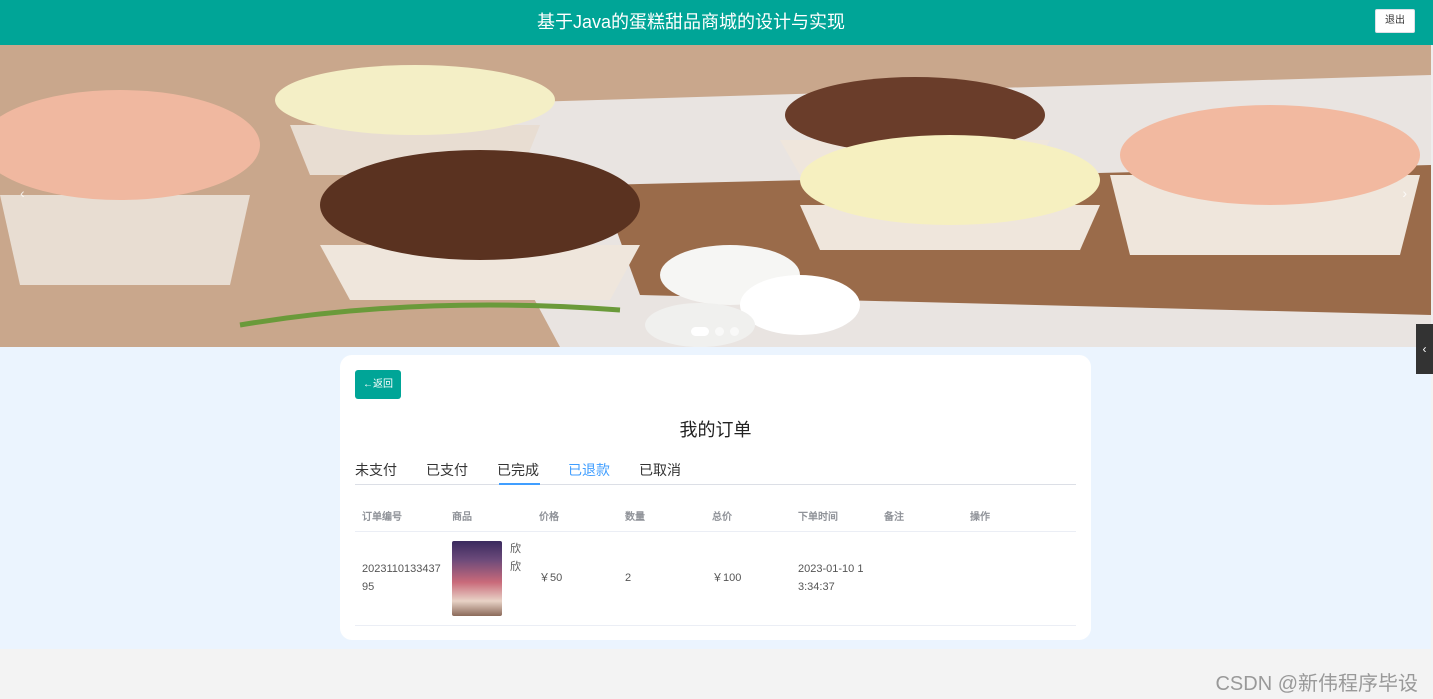  I want to click on site-title: 基于Java的蛋糕甜品商城的设计与实现, so click(691, 22).